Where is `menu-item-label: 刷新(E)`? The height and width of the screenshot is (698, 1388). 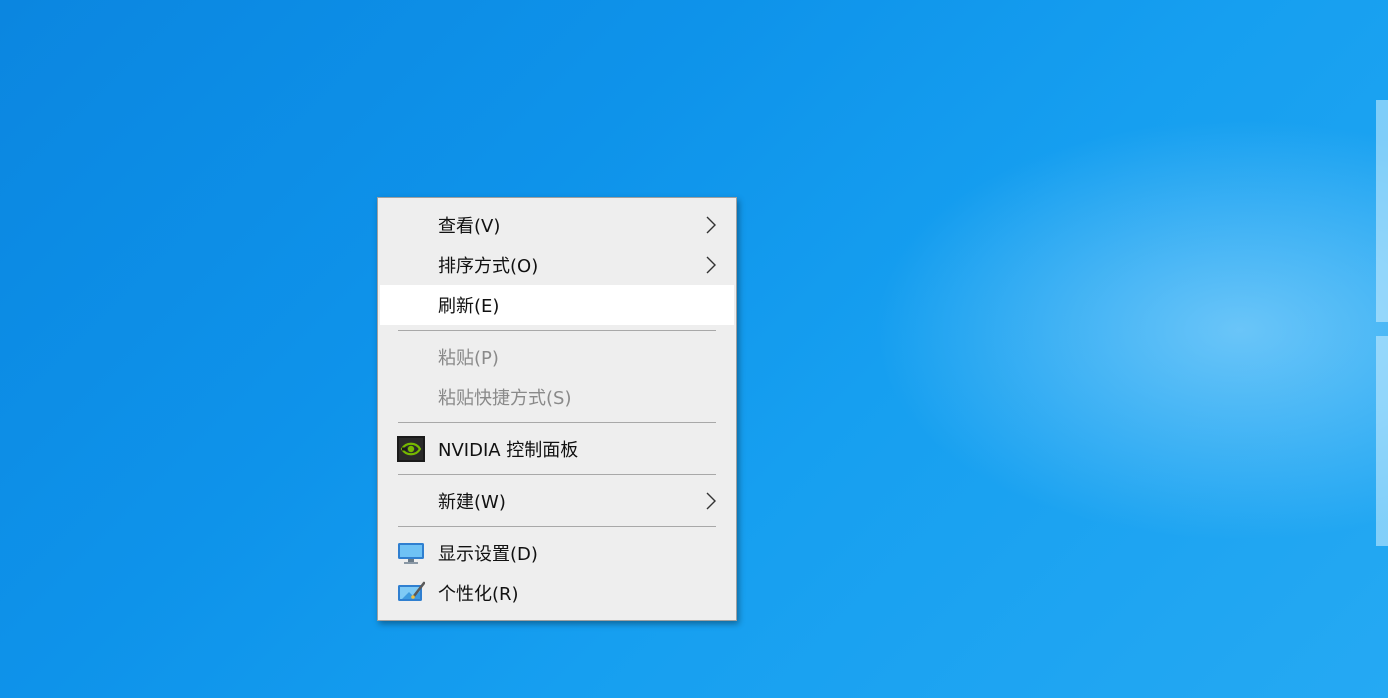
menu-item-label: 刷新(E) is located at coordinates (469, 306).